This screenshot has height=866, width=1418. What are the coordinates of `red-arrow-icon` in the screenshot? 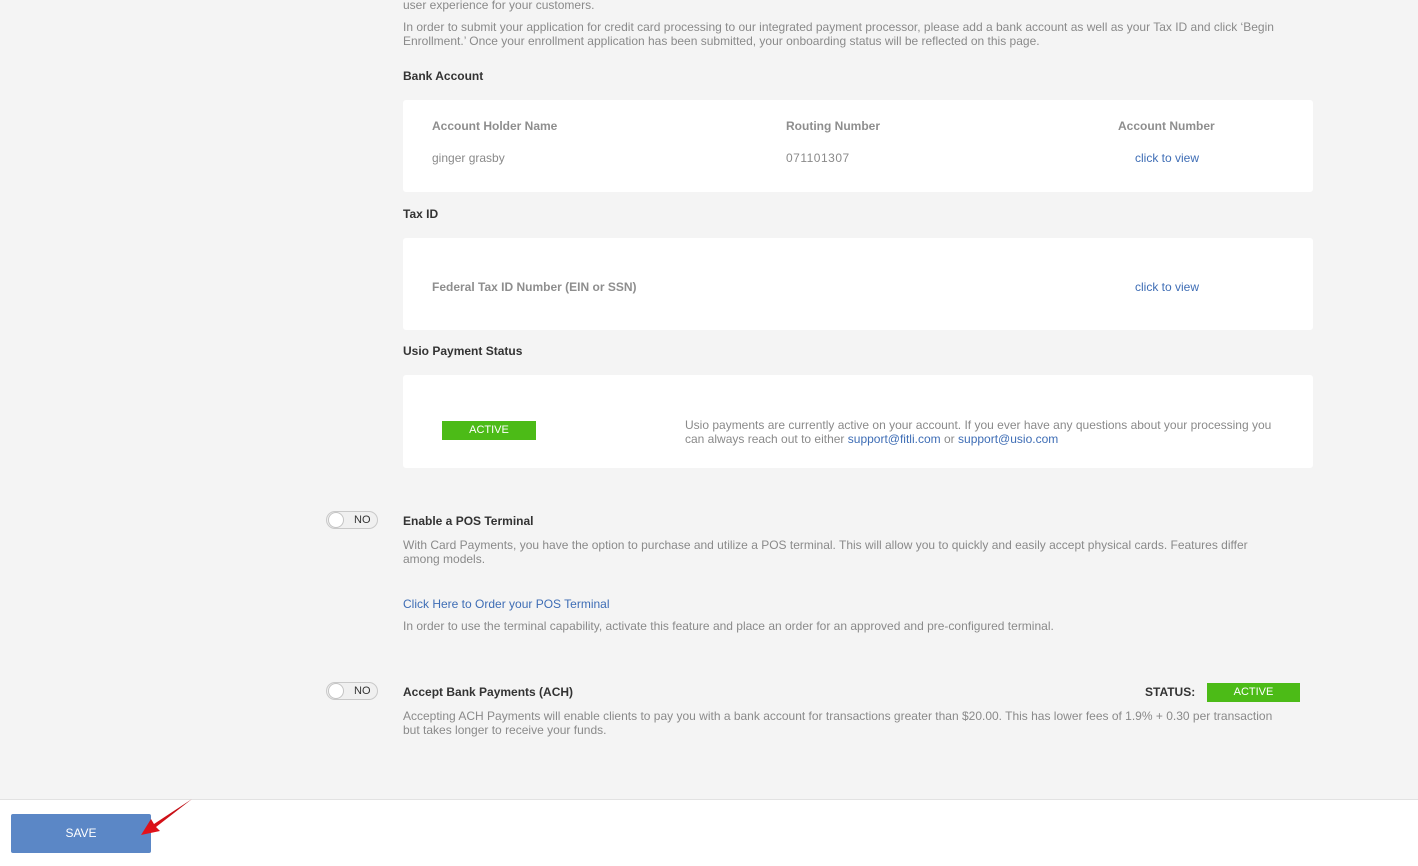 It's located at (166, 817).